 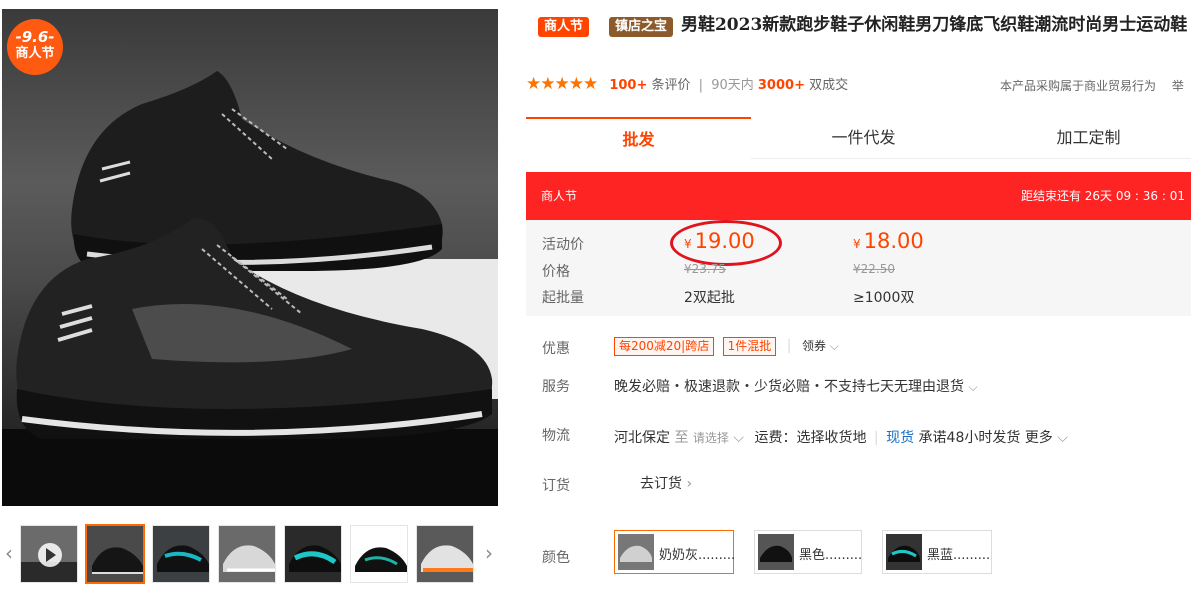 What do you see at coordinates (969, 438) in the screenshot?
I see `ship-promise: 承诺48小时发货` at bounding box center [969, 438].